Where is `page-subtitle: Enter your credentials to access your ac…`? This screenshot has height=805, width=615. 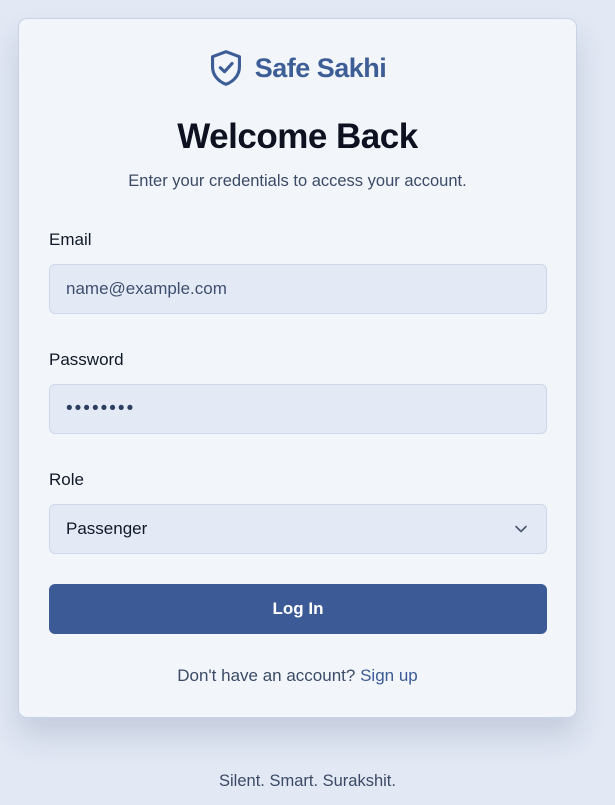
page-subtitle: Enter your credentials to access your ac… is located at coordinates (297, 181).